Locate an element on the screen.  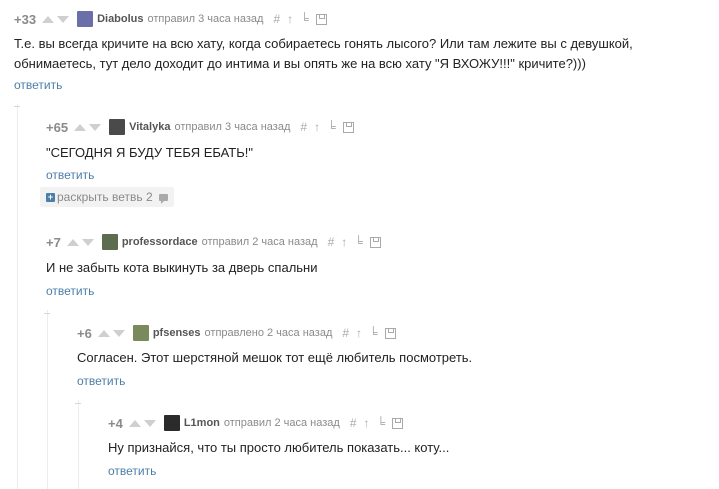
comment-header: +4 L1mon отправил 2 часа назад # ↑ ╘ is located at coordinates (256, 423).